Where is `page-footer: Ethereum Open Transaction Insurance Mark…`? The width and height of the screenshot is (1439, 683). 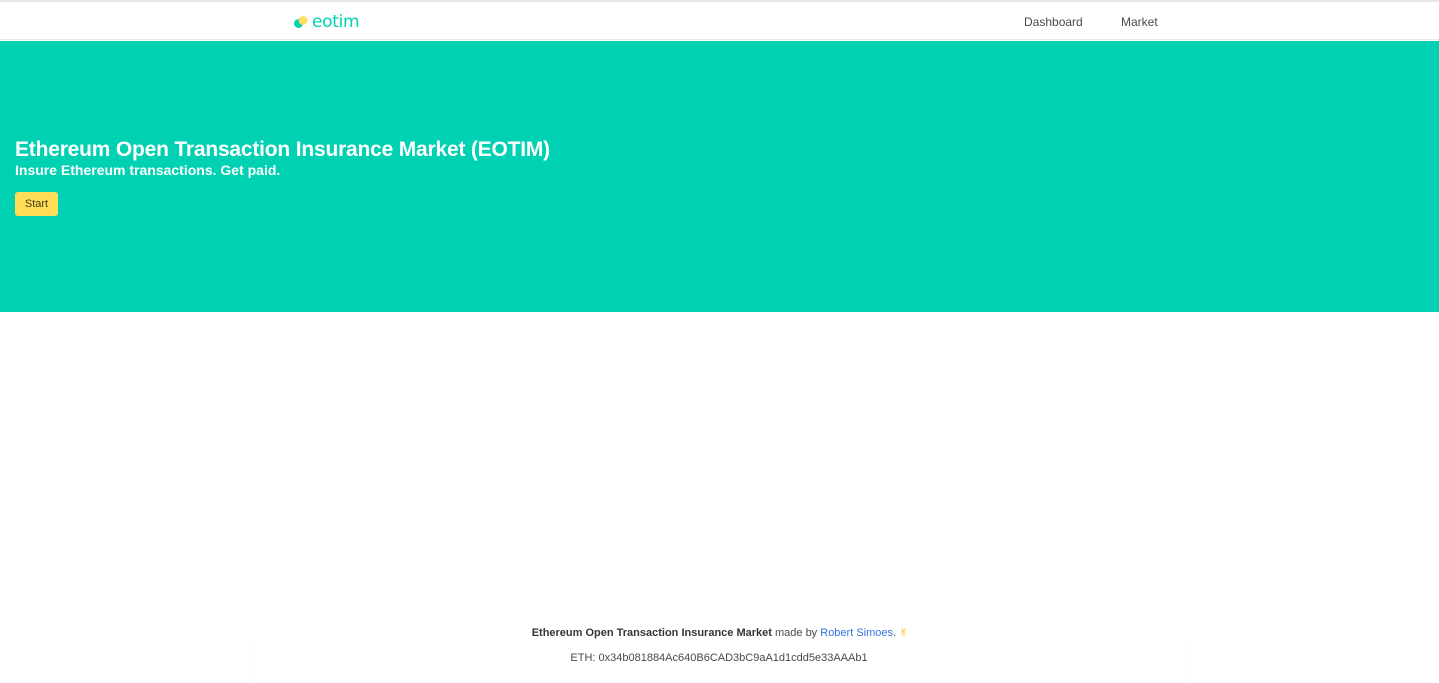
page-footer: Ethereum Open Transaction Insurance Mark… is located at coordinates (720, 648).